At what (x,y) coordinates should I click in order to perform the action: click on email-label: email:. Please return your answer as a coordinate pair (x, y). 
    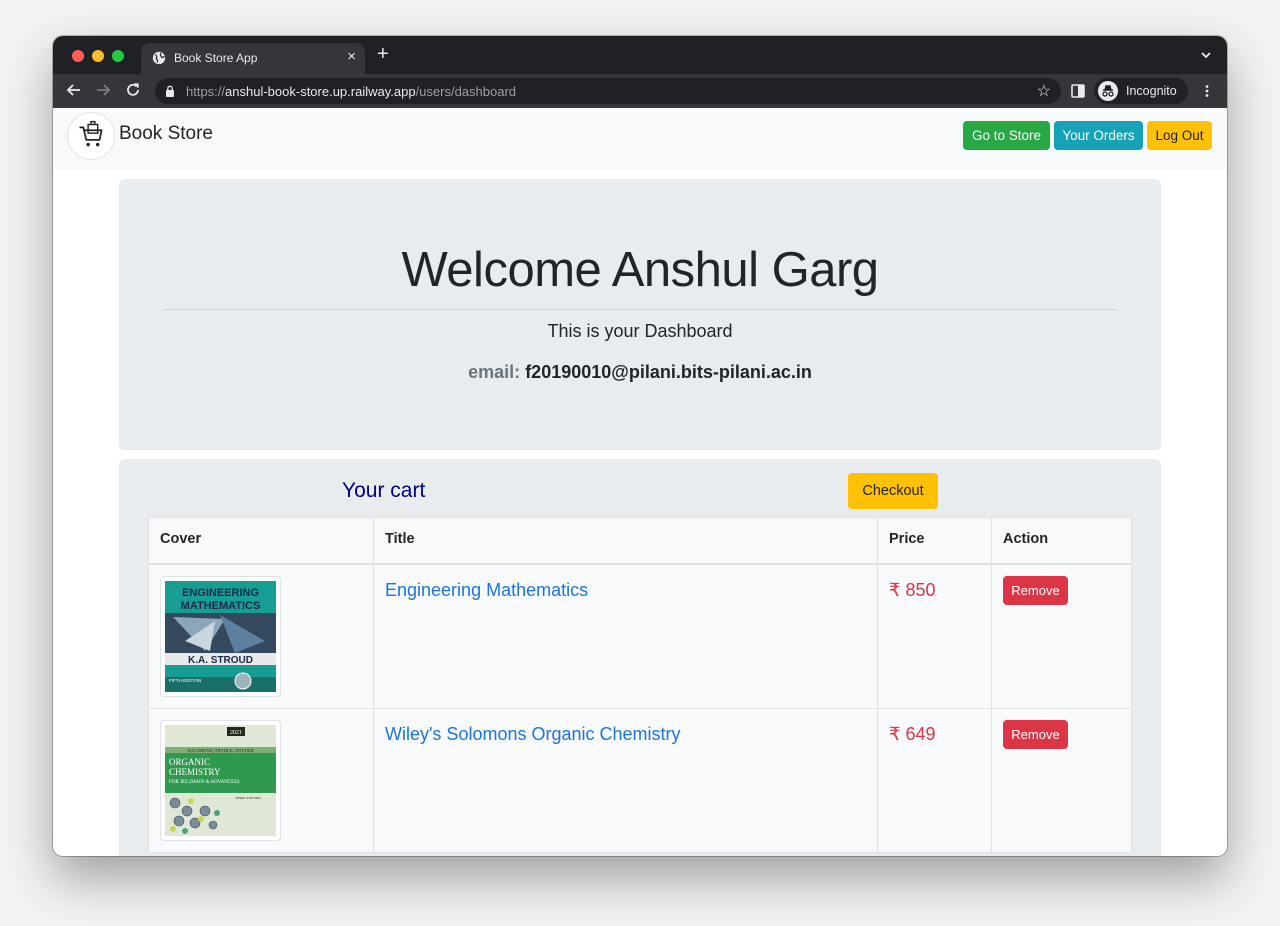
    Looking at the image, I should click on (494, 372).